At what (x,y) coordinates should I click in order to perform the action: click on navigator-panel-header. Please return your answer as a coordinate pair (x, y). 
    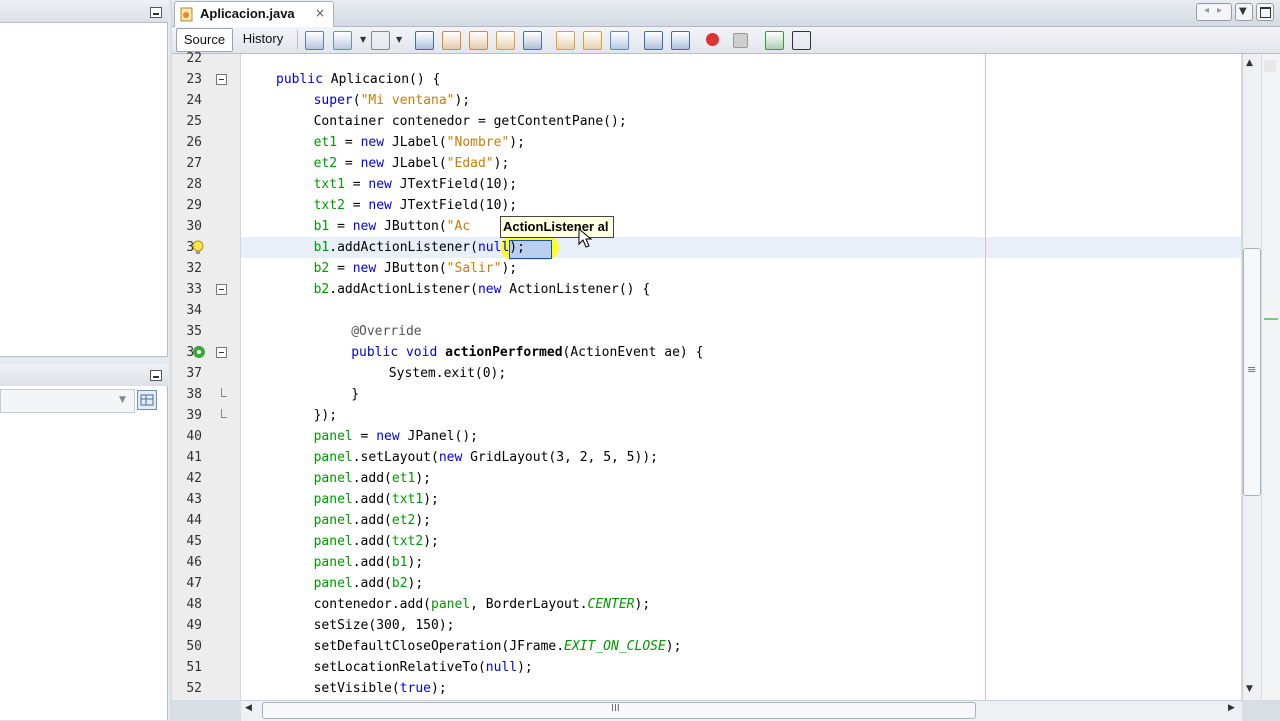
    Looking at the image, I should click on (84, 375).